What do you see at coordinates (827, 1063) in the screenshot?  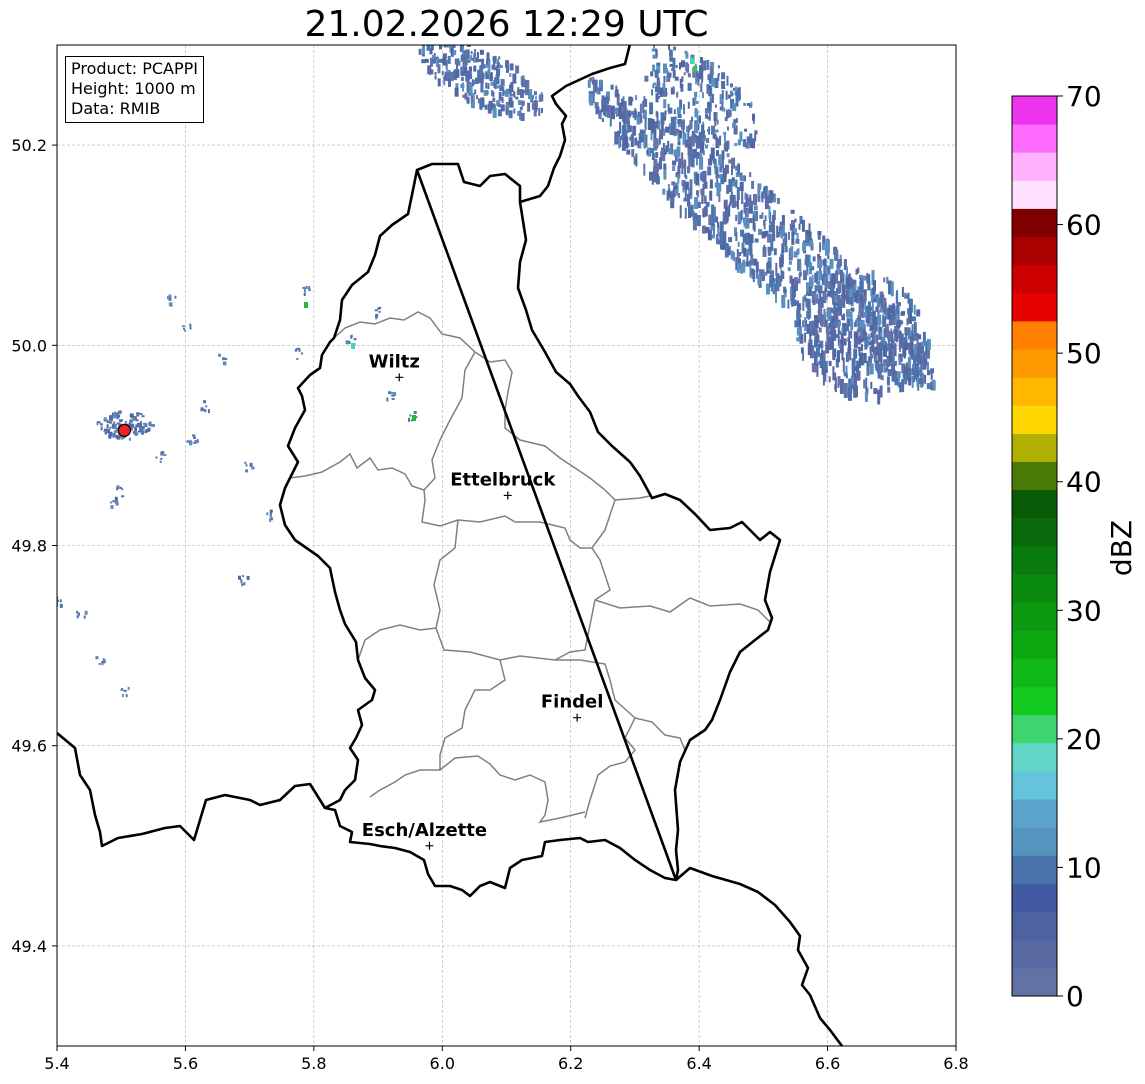 I see `x-tick-label: 6.6` at bounding box center [827, 1063].